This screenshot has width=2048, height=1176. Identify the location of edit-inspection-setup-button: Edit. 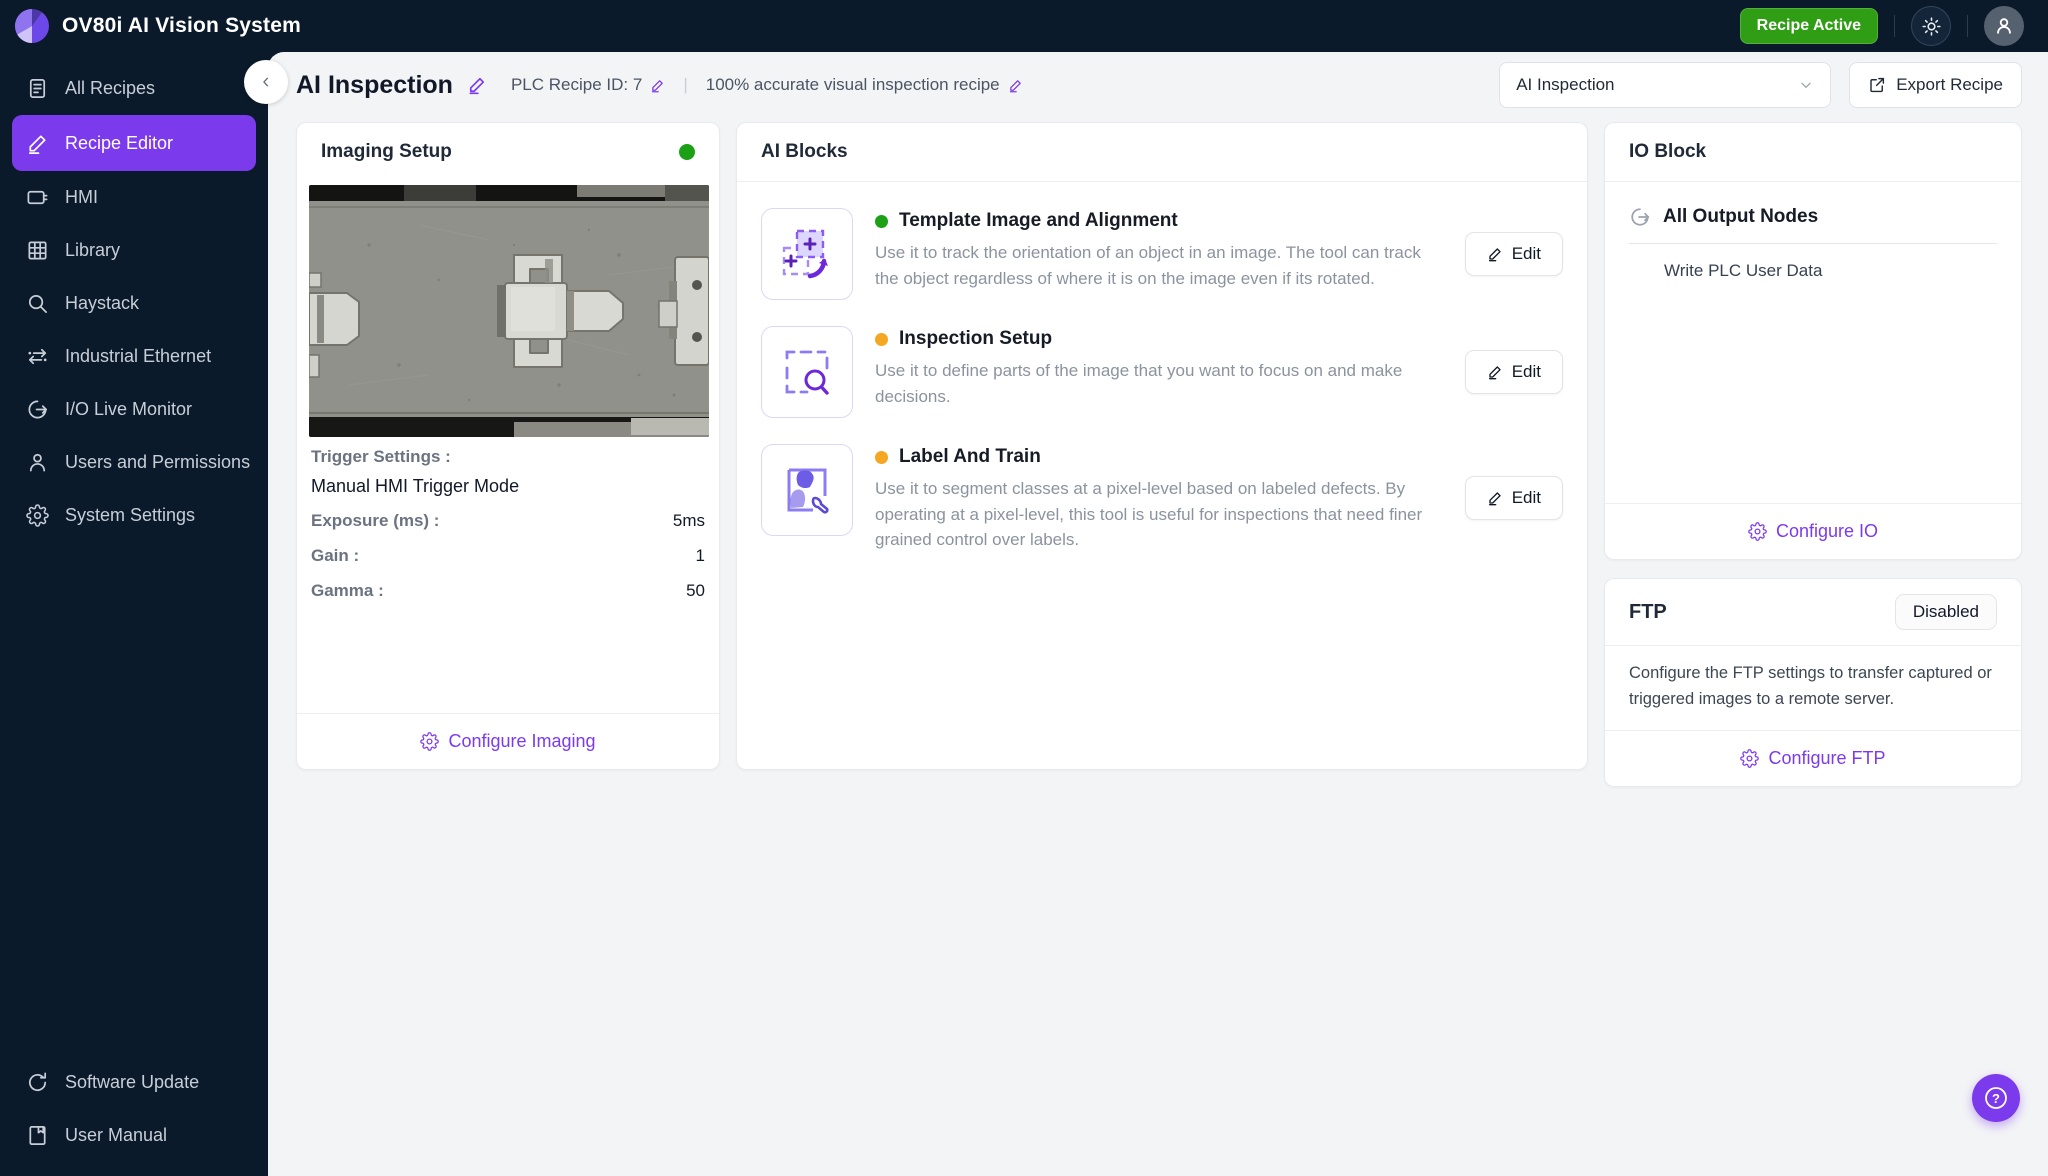
(1513, 372).